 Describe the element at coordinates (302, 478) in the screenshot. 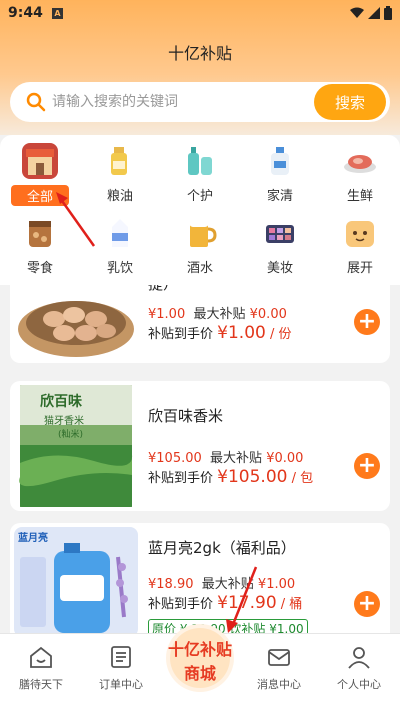

I see `price-unit: / 包` at that location.